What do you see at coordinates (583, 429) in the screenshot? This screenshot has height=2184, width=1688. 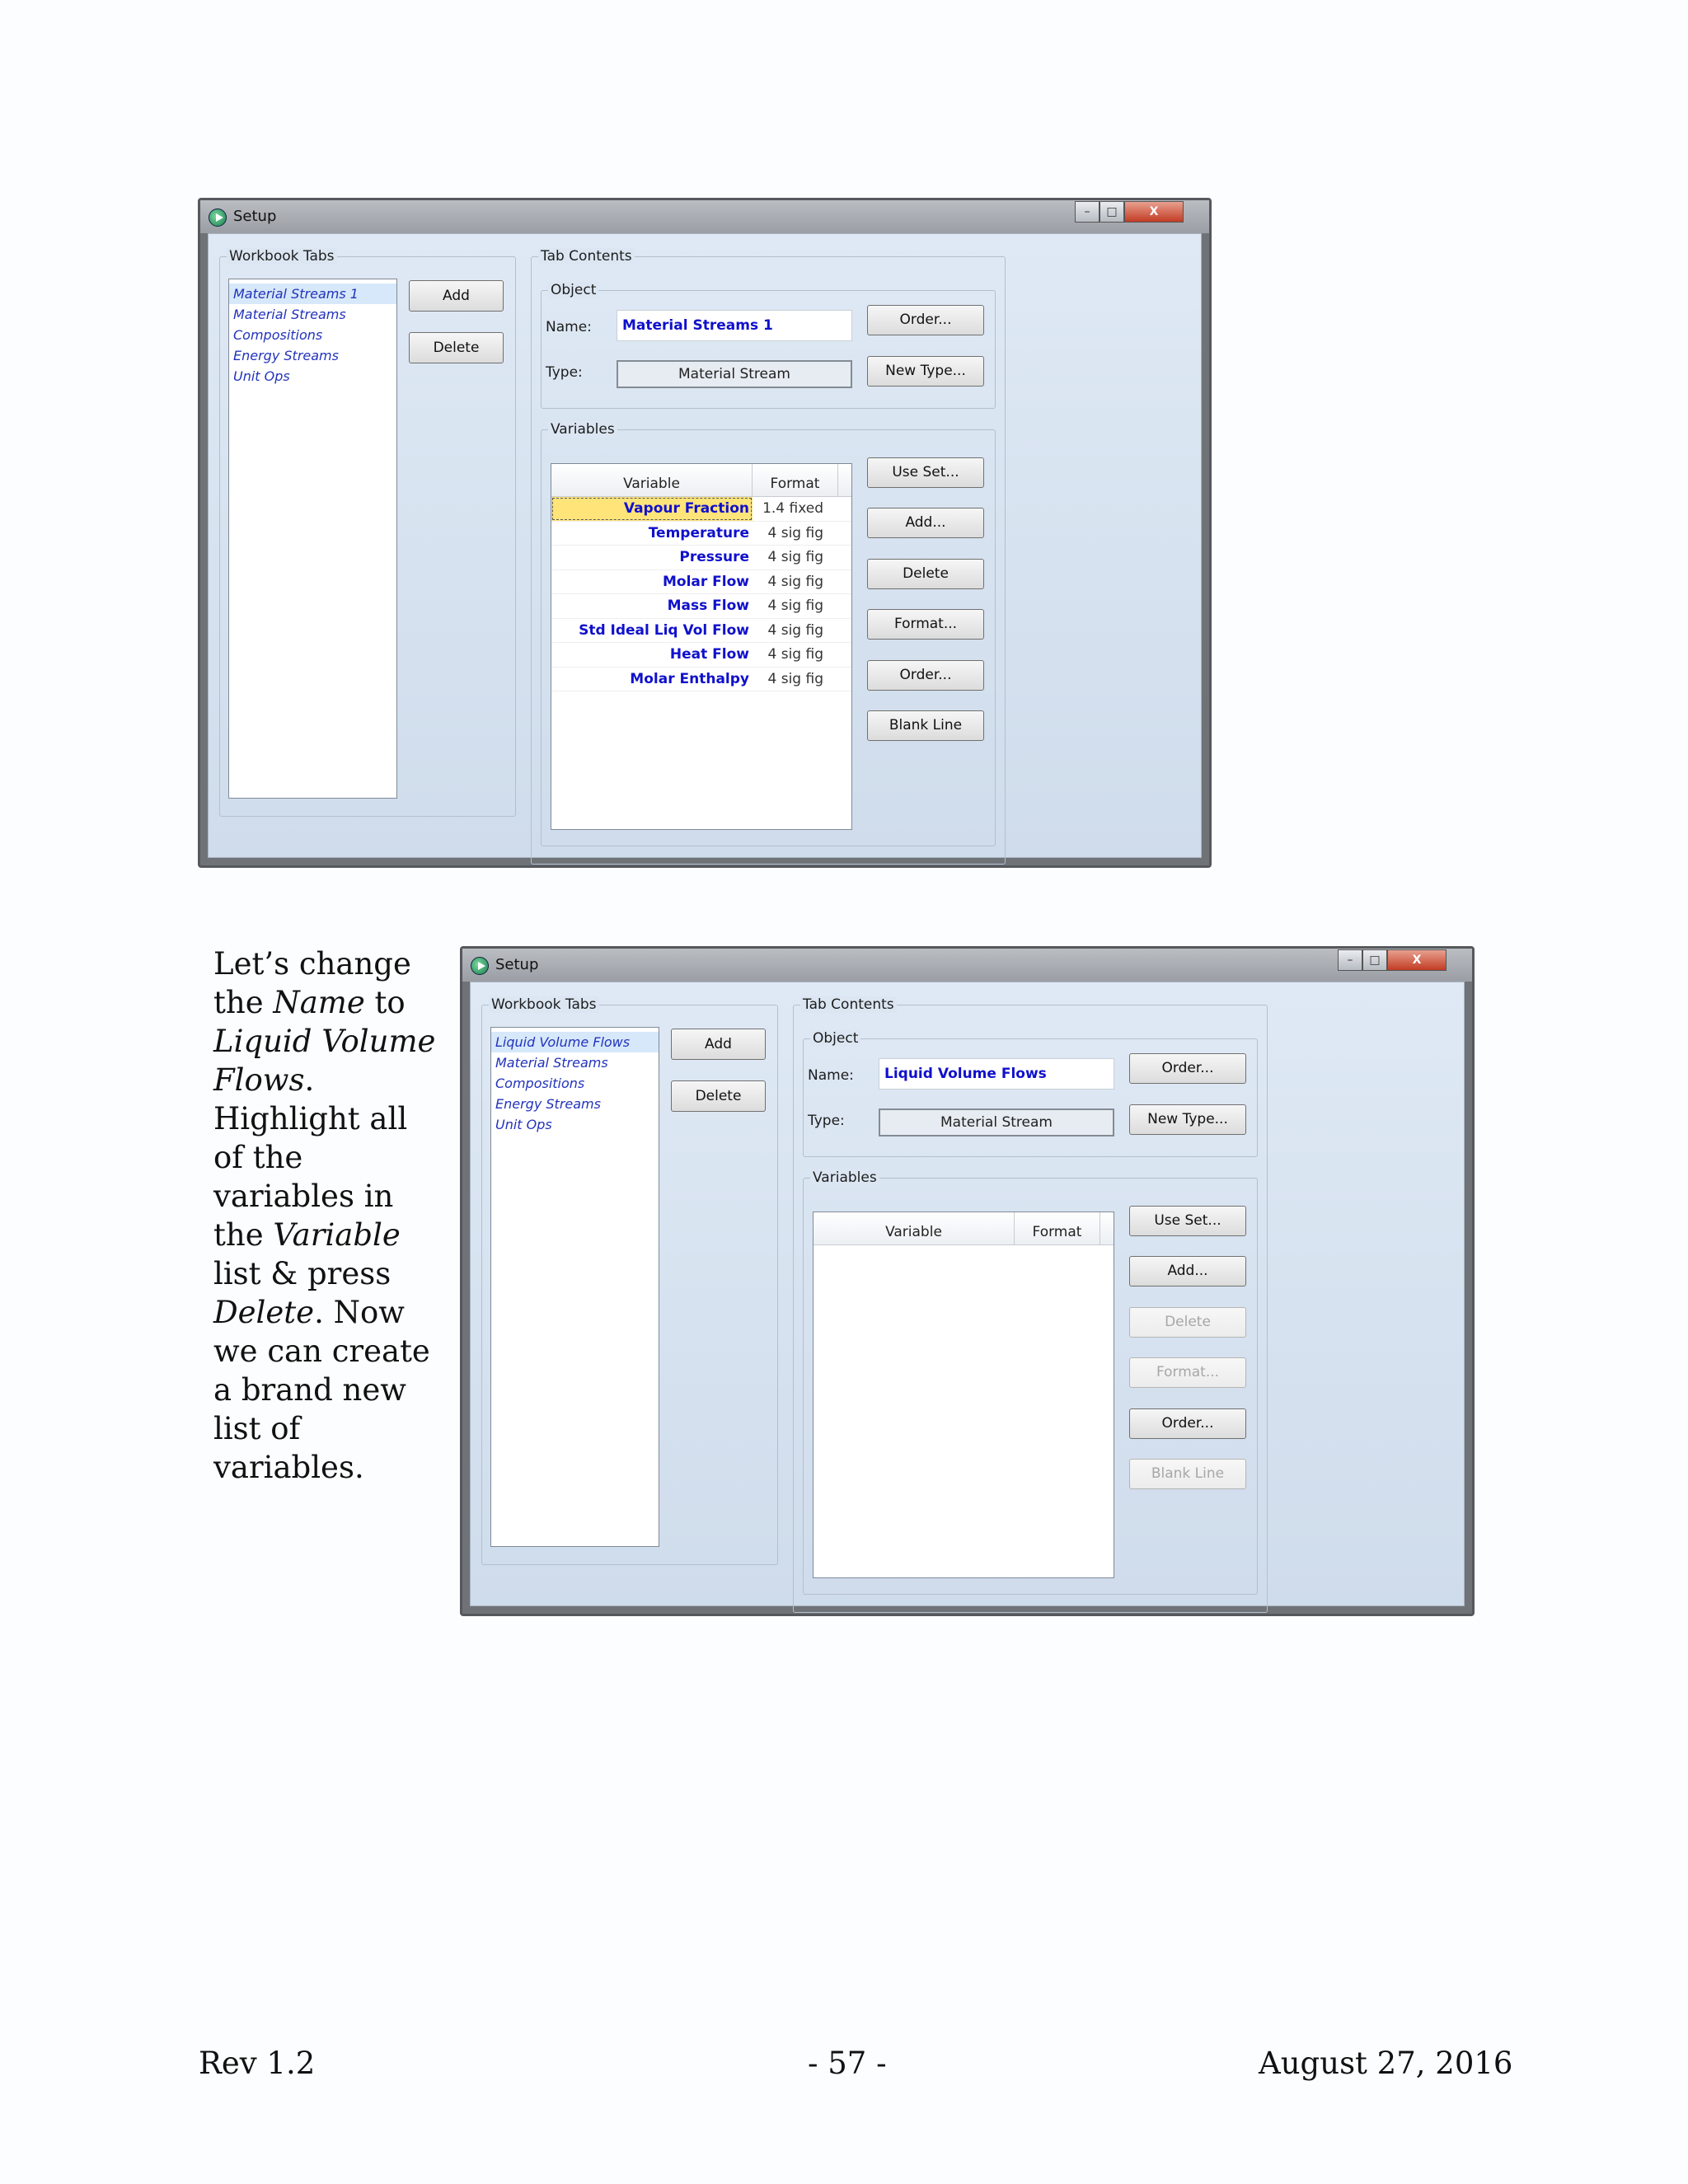 I see `variables-legend: Variables` at bounding box center [583, 429].